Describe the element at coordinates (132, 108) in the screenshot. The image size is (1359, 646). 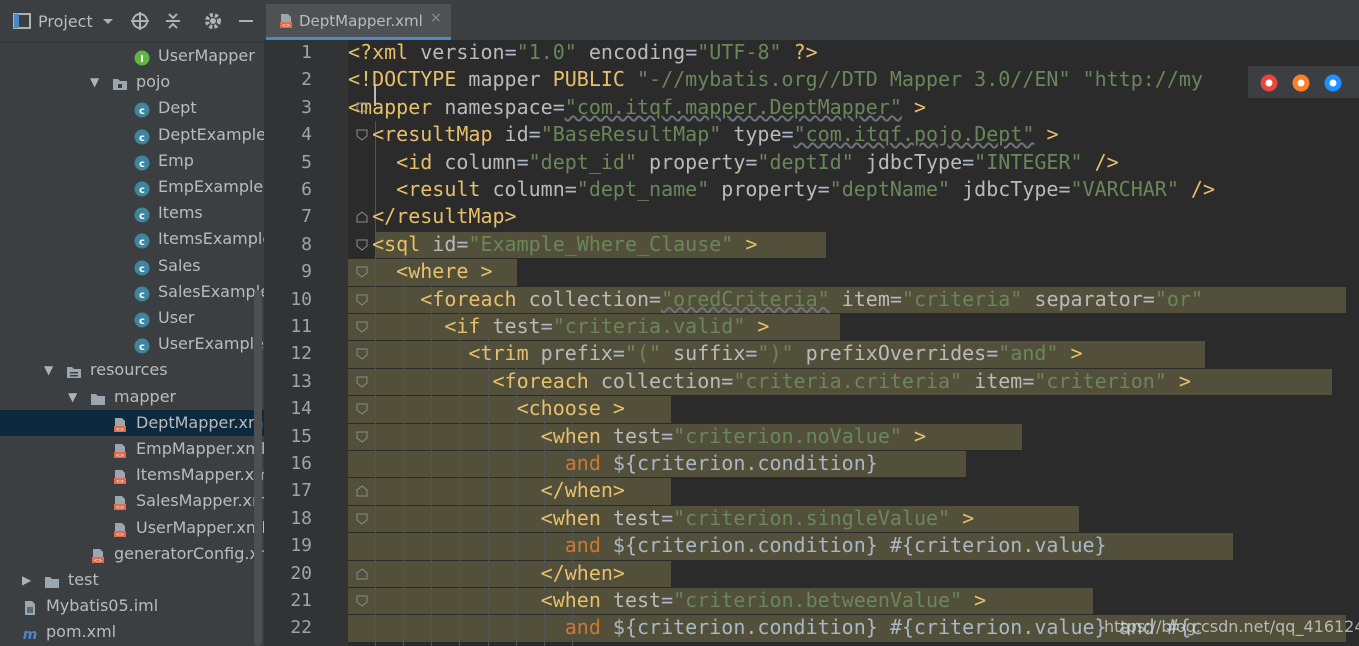
I see `tree-item: c Dept` at that location.